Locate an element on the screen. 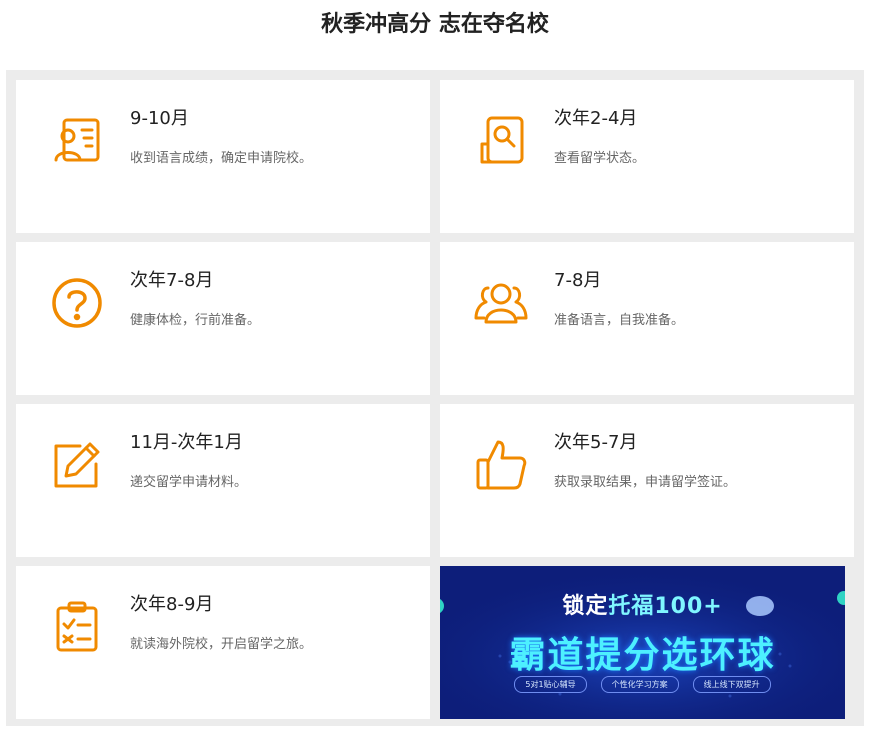 This screenshot has height=735, width=870. document-search-icon is located at coordinates (501, 141).